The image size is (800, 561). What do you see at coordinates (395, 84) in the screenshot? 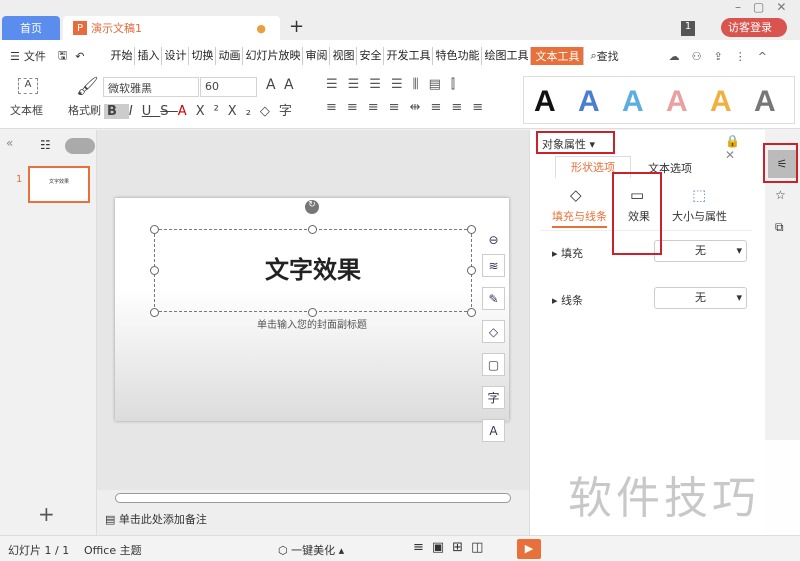
I see `paragraph-buttons-row1: ☰☰☰☰⫼▤⫿` at bounding box center [395, 84].